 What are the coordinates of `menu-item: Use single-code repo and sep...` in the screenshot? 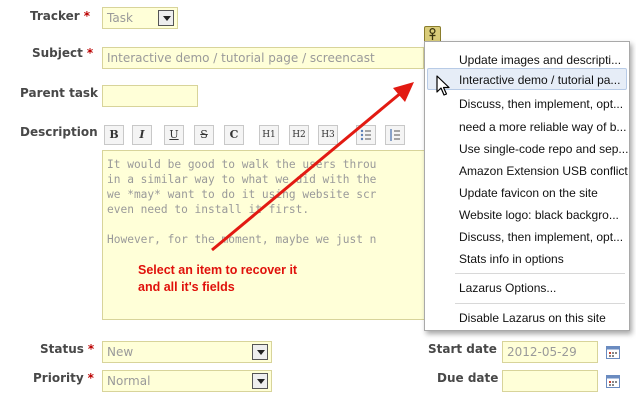 It's located at (543, 149).